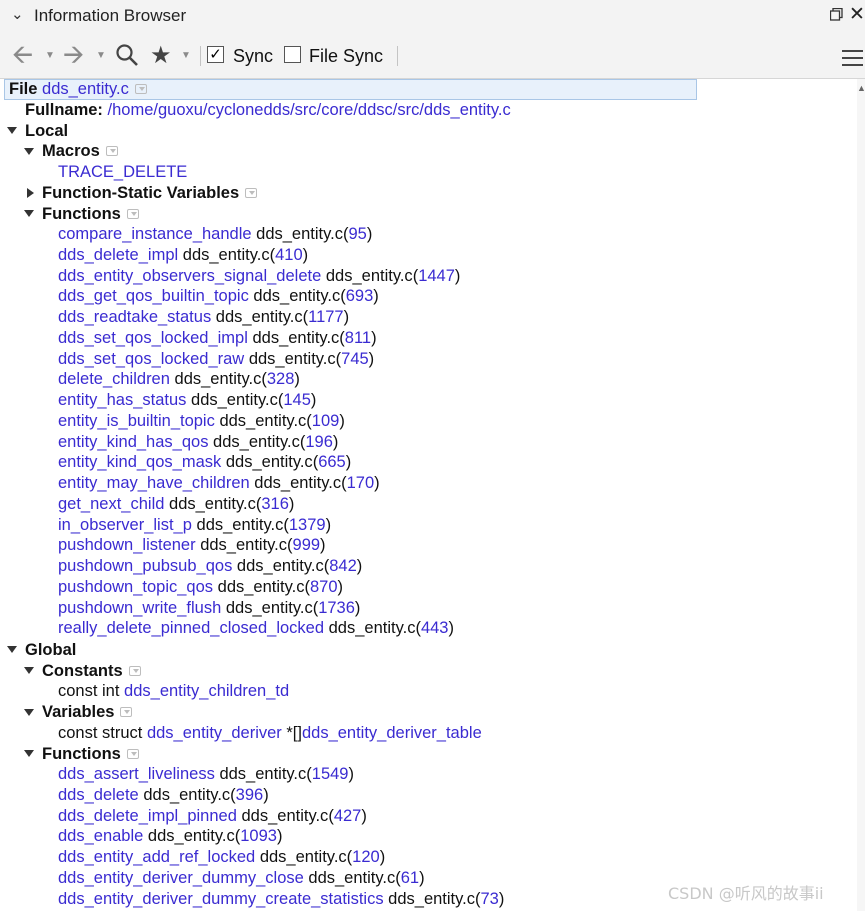 The image size is (865, 911). What do you see at coordinates (154, 483) in the screenshot?
I see `function-name-link: entity_may_have_children` at bounding box center [154, 483].